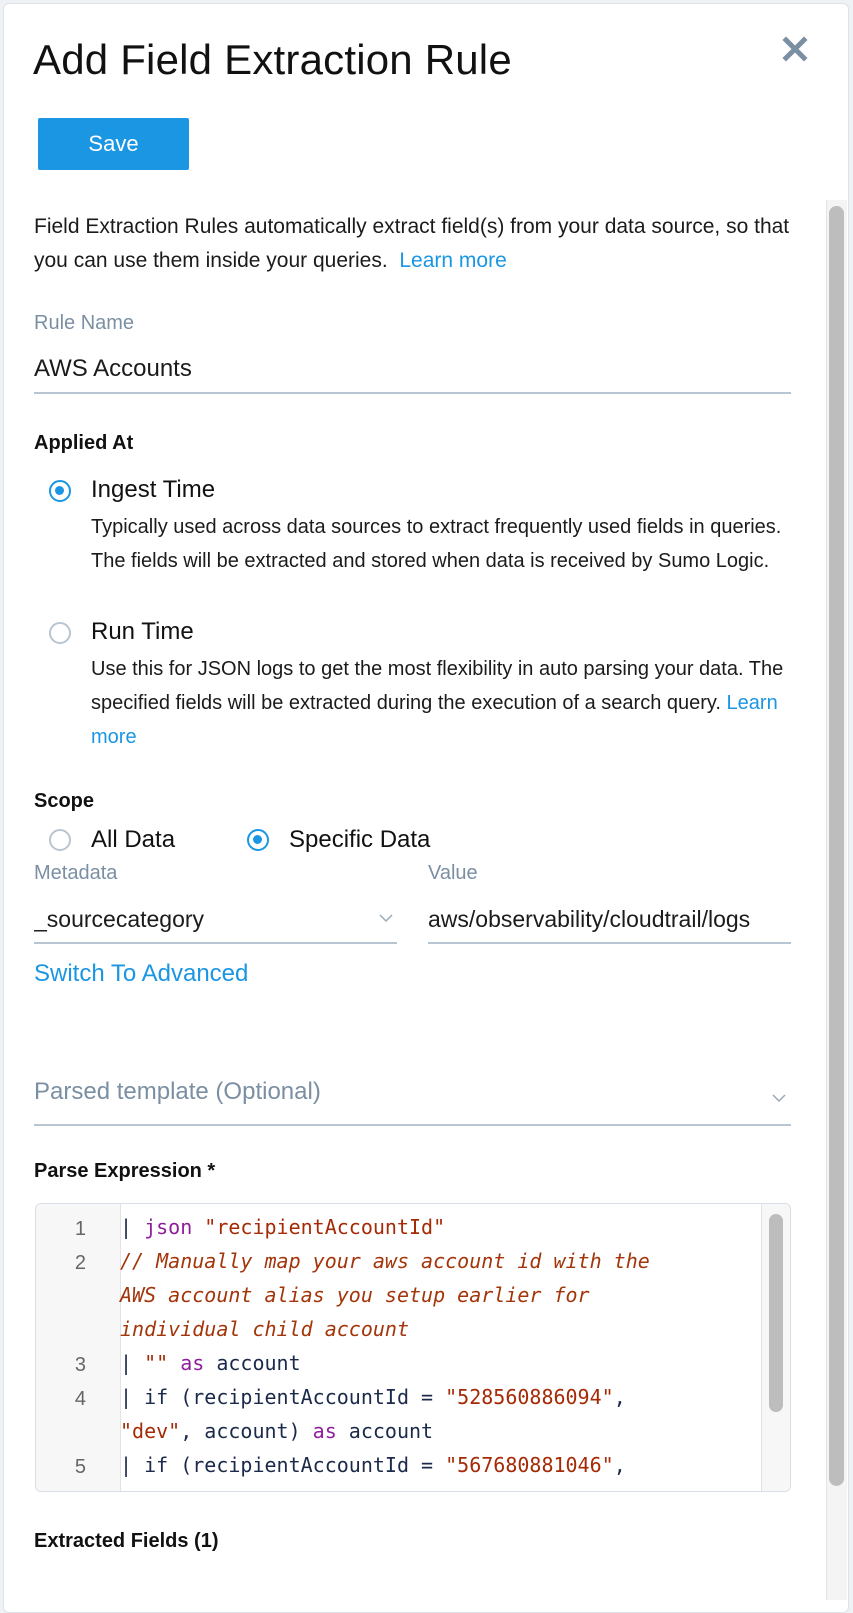 The height and width of the screenshot is (1613, 853). I want to click on value-label: Value, so click(453, 873).